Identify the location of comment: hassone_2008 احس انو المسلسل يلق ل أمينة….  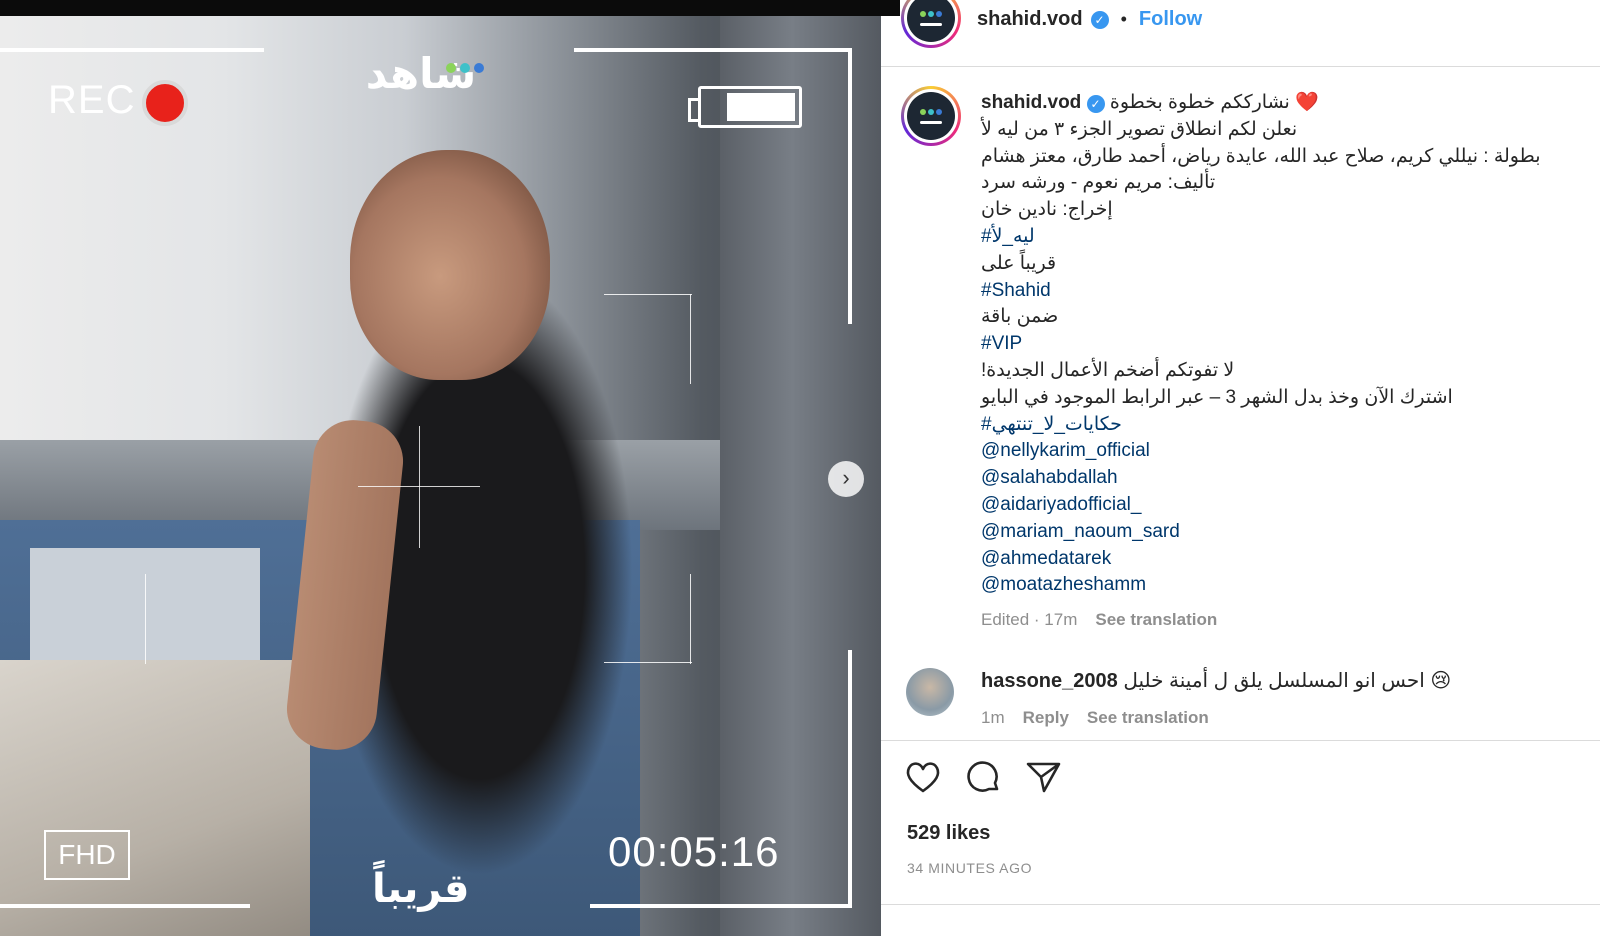
(1216, 680).